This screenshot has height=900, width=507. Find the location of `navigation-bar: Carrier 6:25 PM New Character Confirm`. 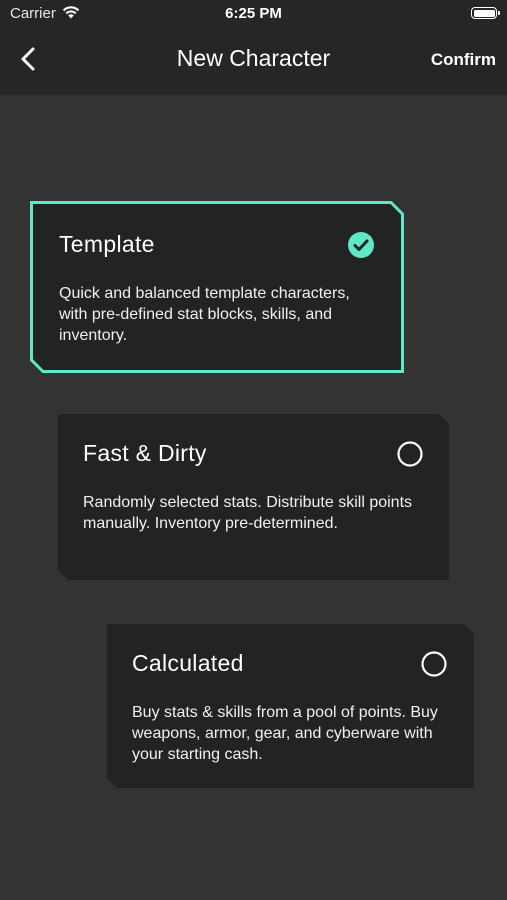

navigation-bar: Carrier 6:25 PM New Character Confirm is located at coordinates (253, 47).